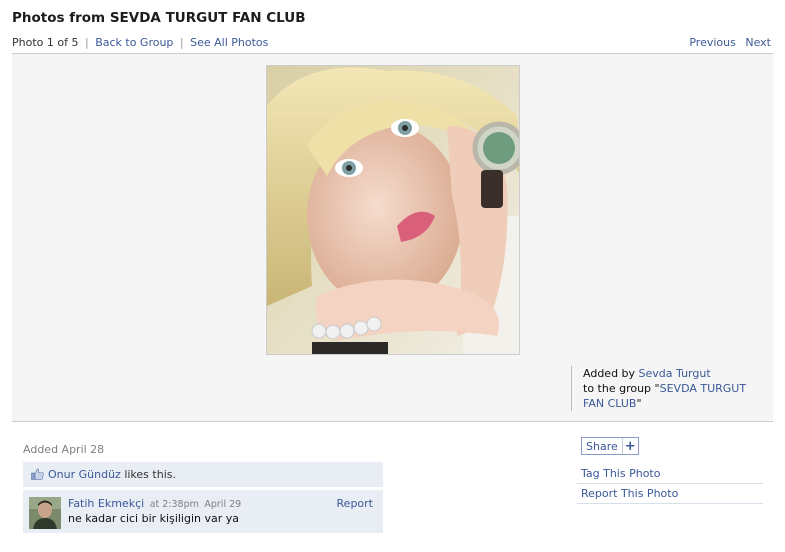 This screenshot has width=785, height=552. What do you see at coordinates (355, 503) in the screenshot?
I see `comment-report-link: Report` at bounding box center [355, 503].